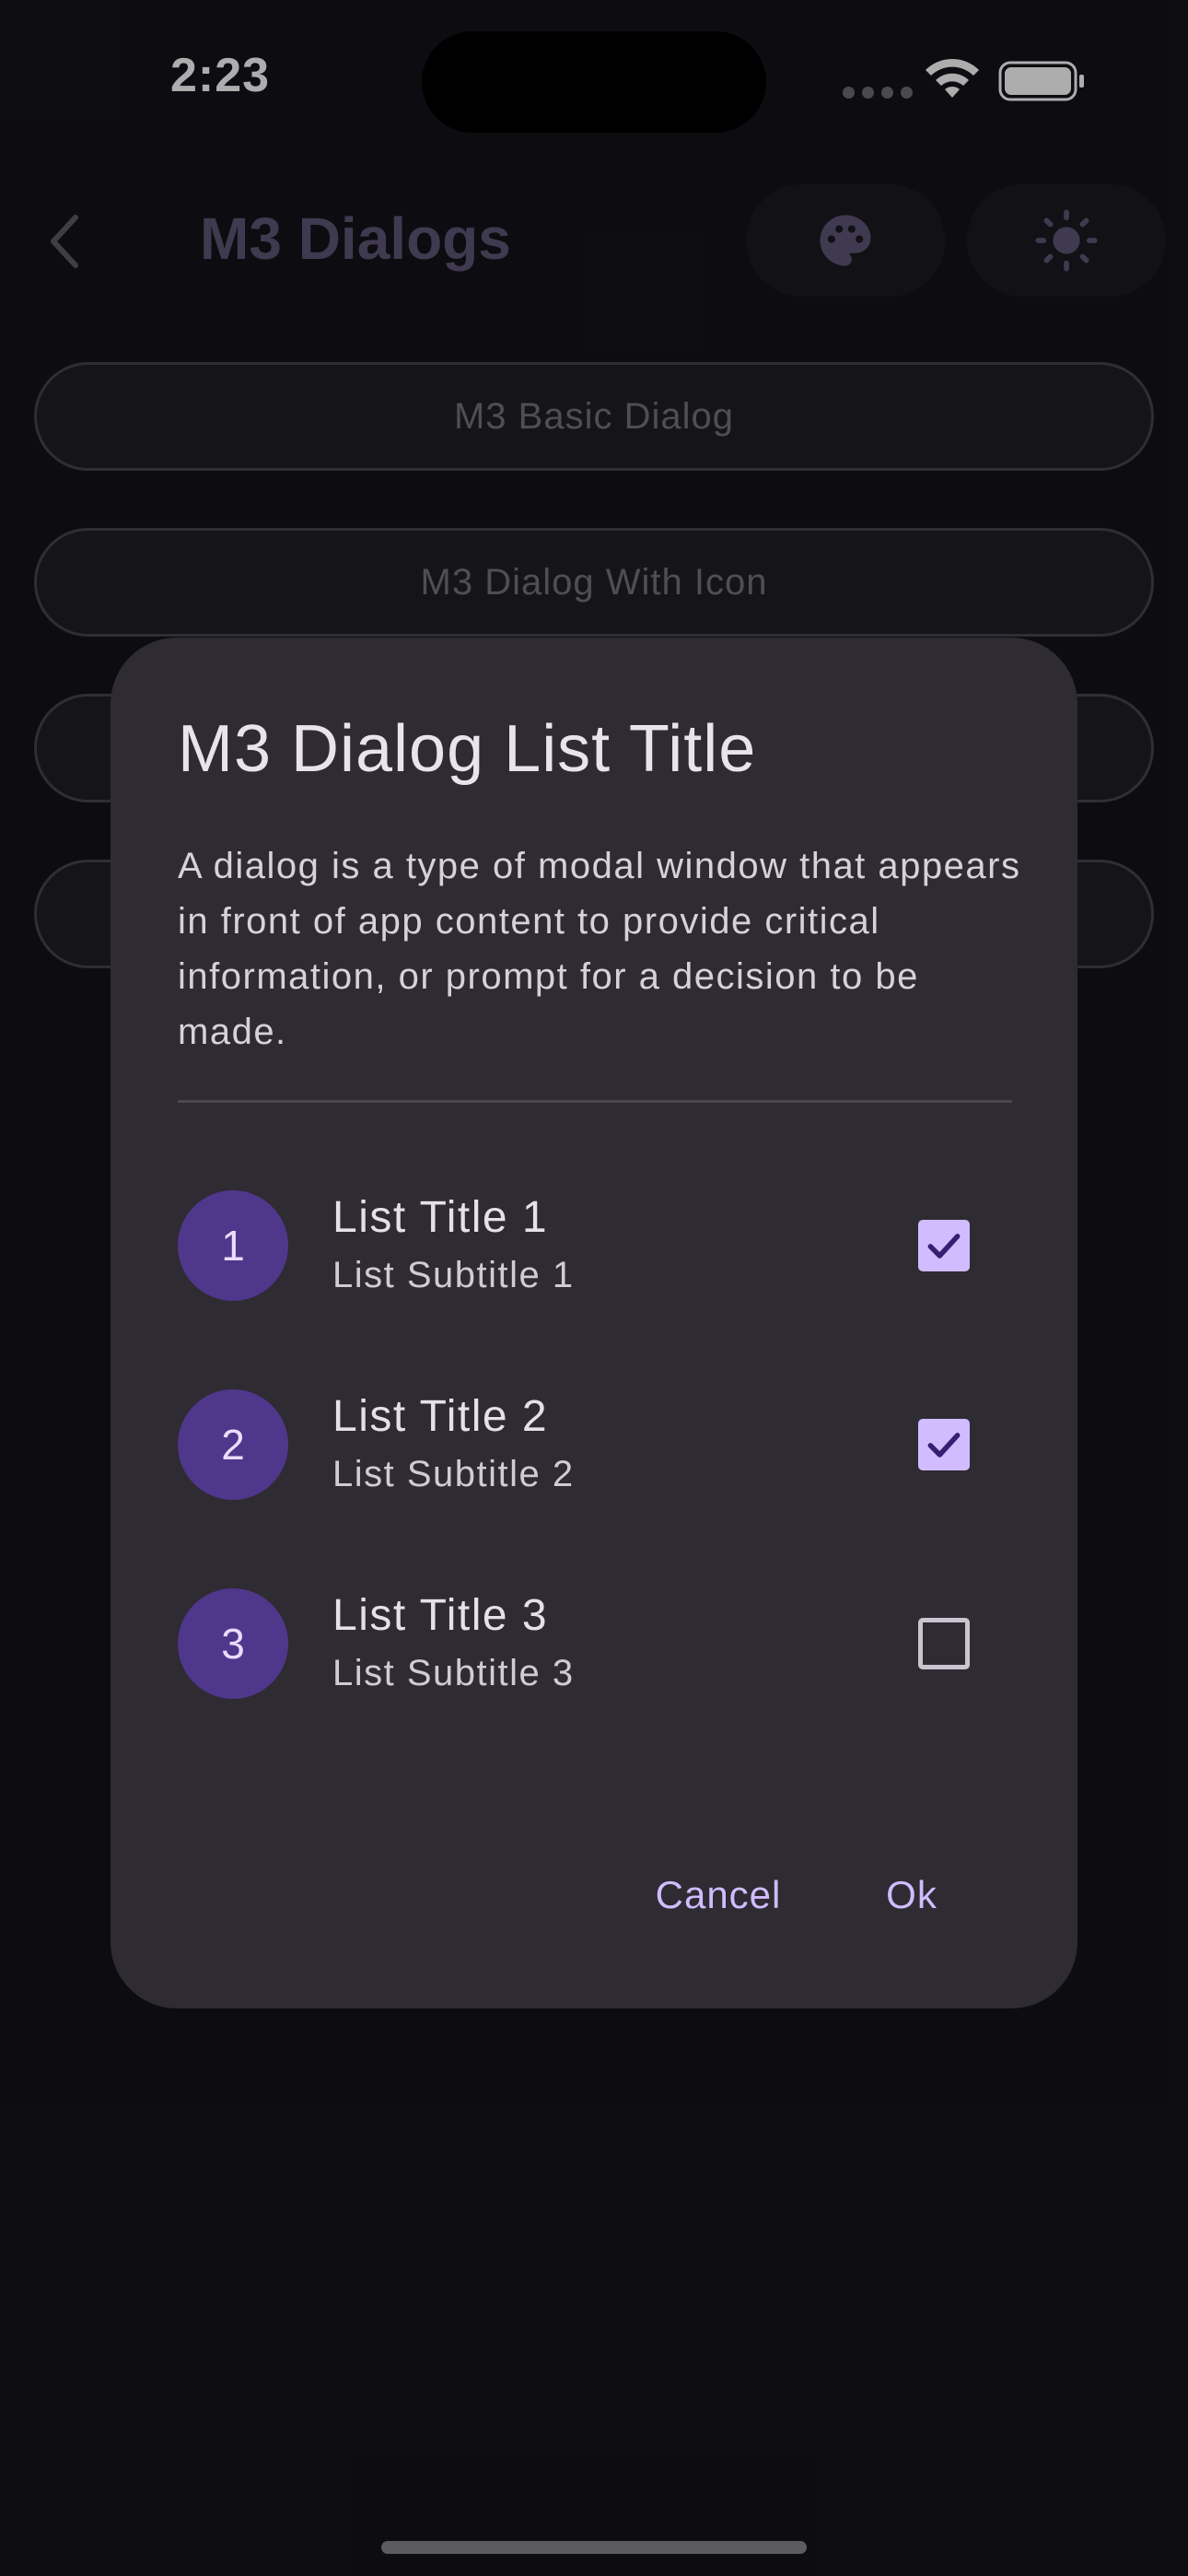 The width and height of the screenshot is (1188, 2576). What do you see at coordinates (594, 2547) in the screenshot?
I see `home-indicator` at bounding box center [594, 2547].